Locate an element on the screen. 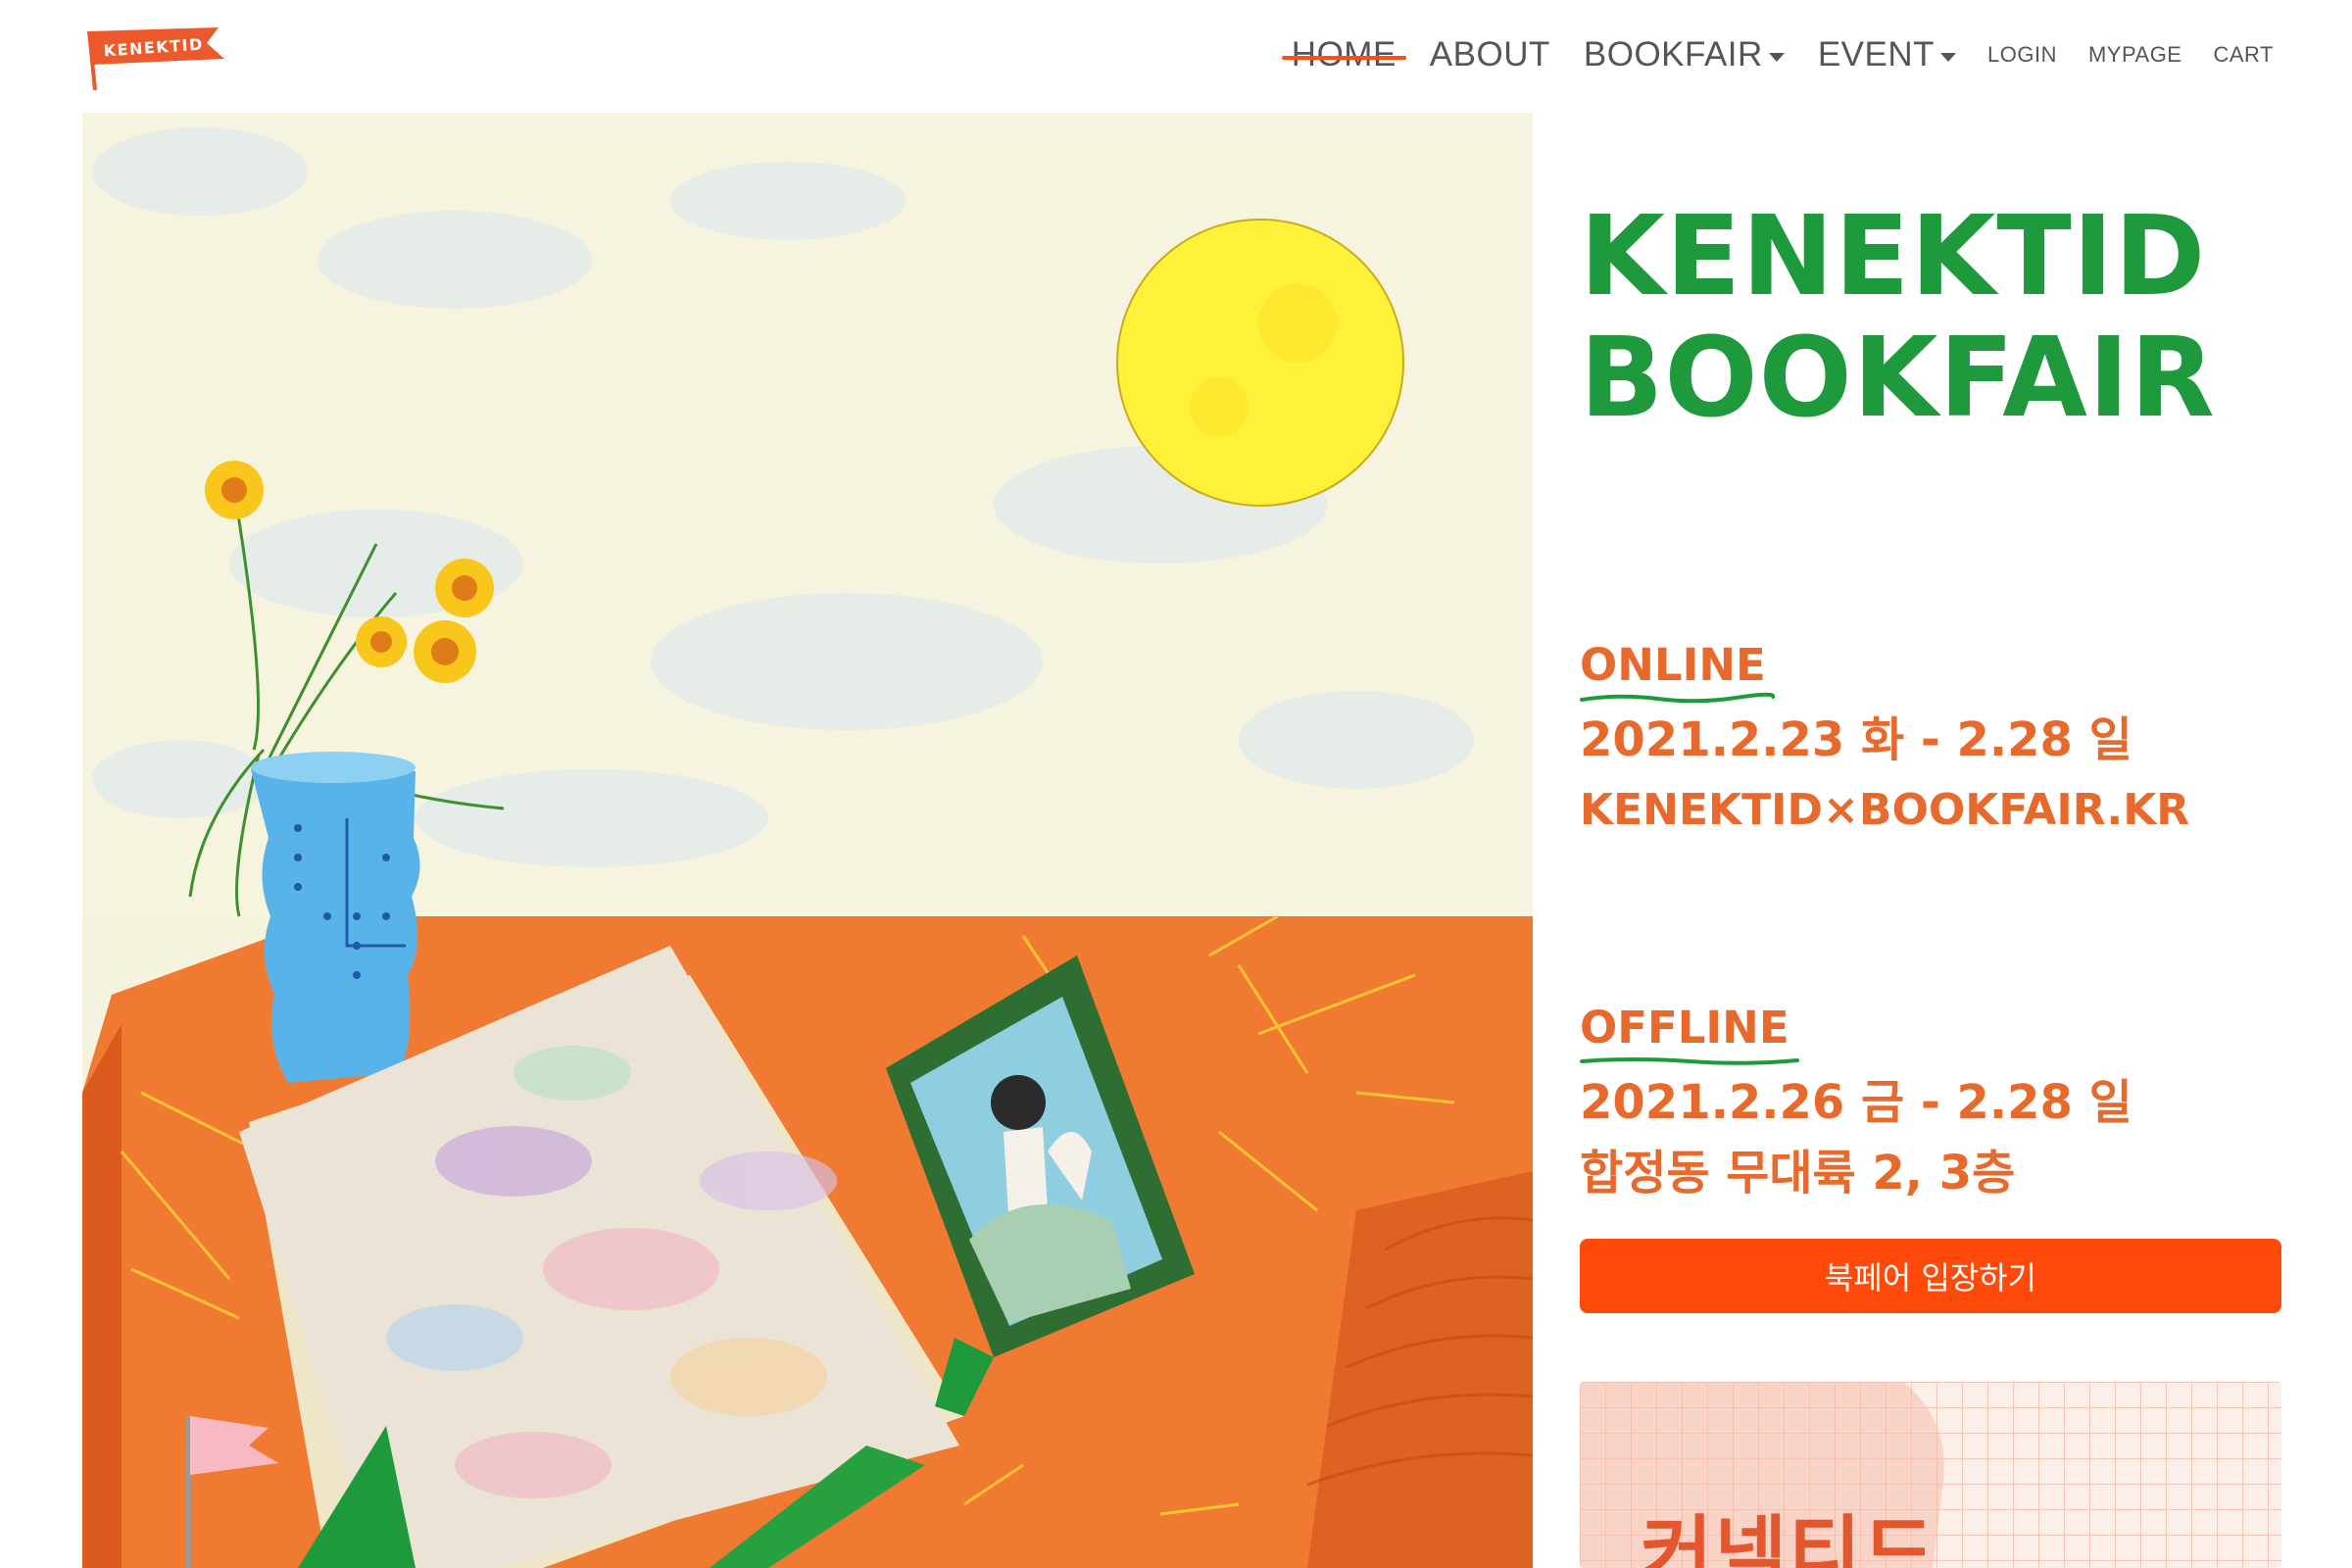  nav-bookfair-dropdown: BOOKFAIR is located at coordinates (1684, 54).